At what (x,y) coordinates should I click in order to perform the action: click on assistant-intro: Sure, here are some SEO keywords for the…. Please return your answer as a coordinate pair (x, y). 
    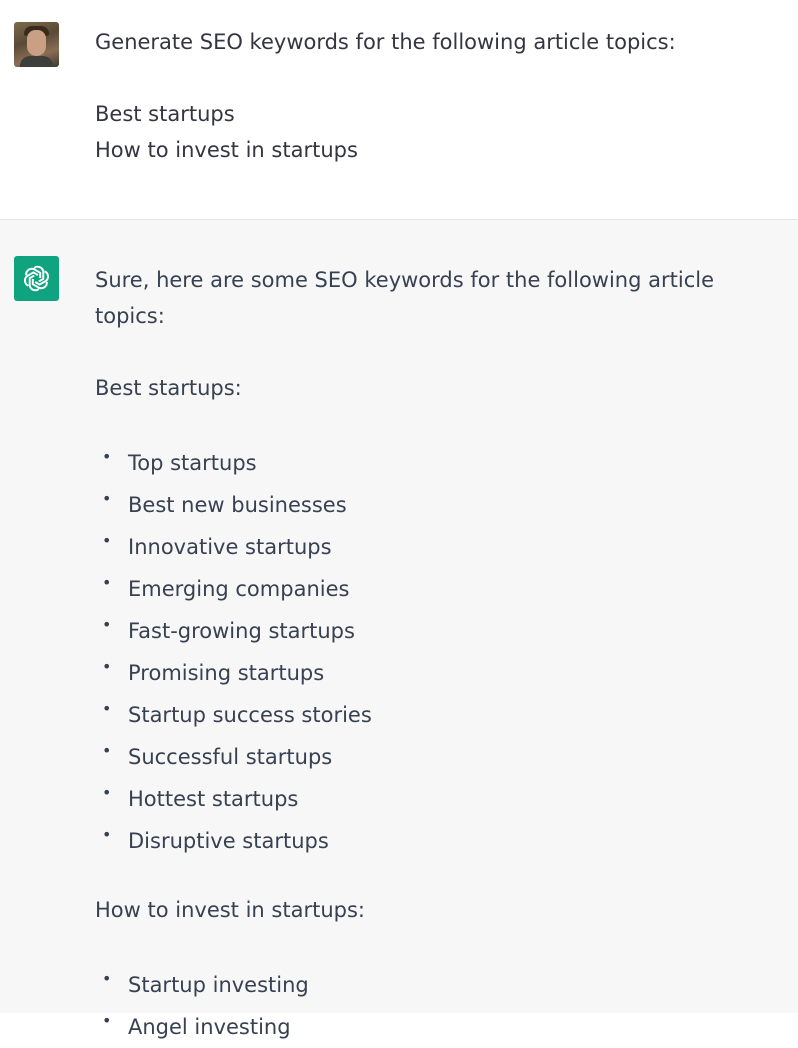
    Looking at the image, I should click on (404, 298).